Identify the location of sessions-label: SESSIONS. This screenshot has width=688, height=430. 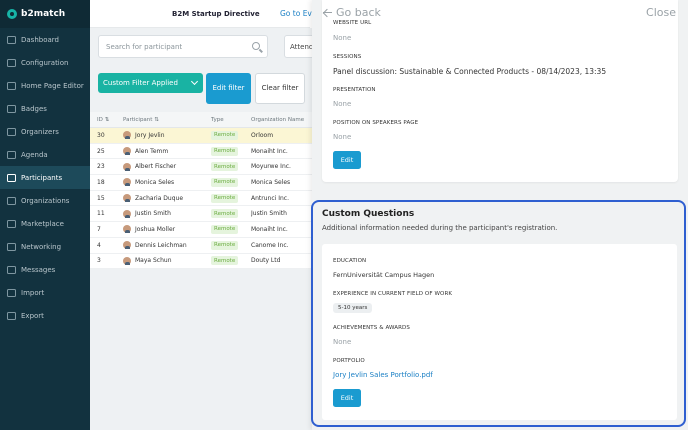
(347, 57).